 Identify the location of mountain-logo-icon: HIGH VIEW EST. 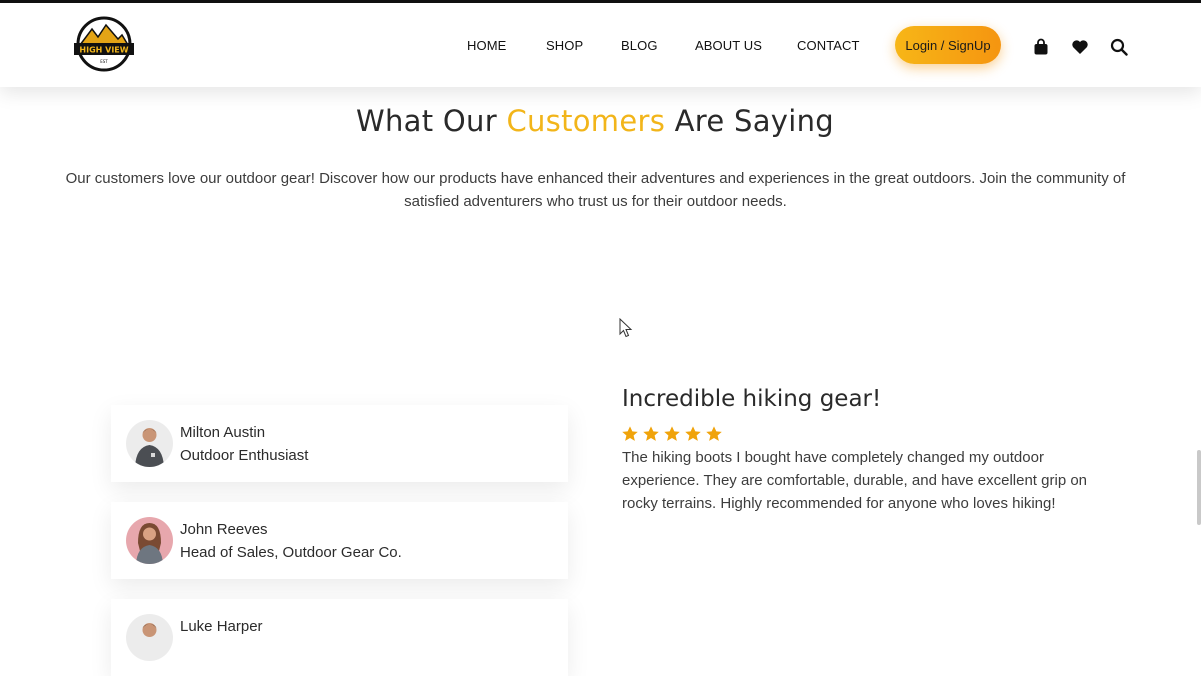
(104, 44).